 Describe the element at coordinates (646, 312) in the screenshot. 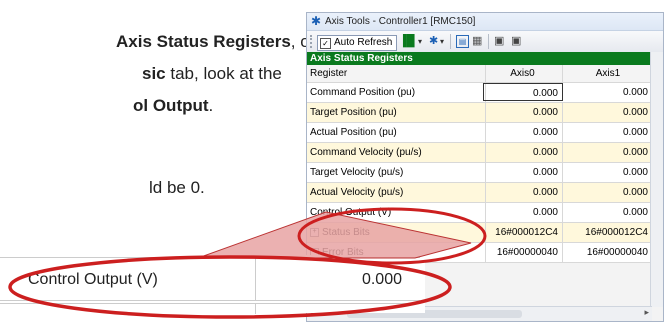

I see `scroll-right-icon: ▸` at that location.